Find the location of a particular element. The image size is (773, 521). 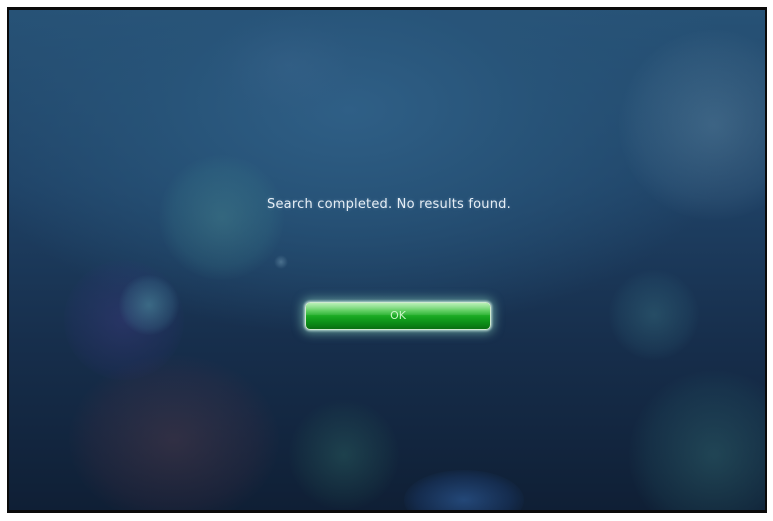

ok-button-label: OK is located at coordinates (398, 315).